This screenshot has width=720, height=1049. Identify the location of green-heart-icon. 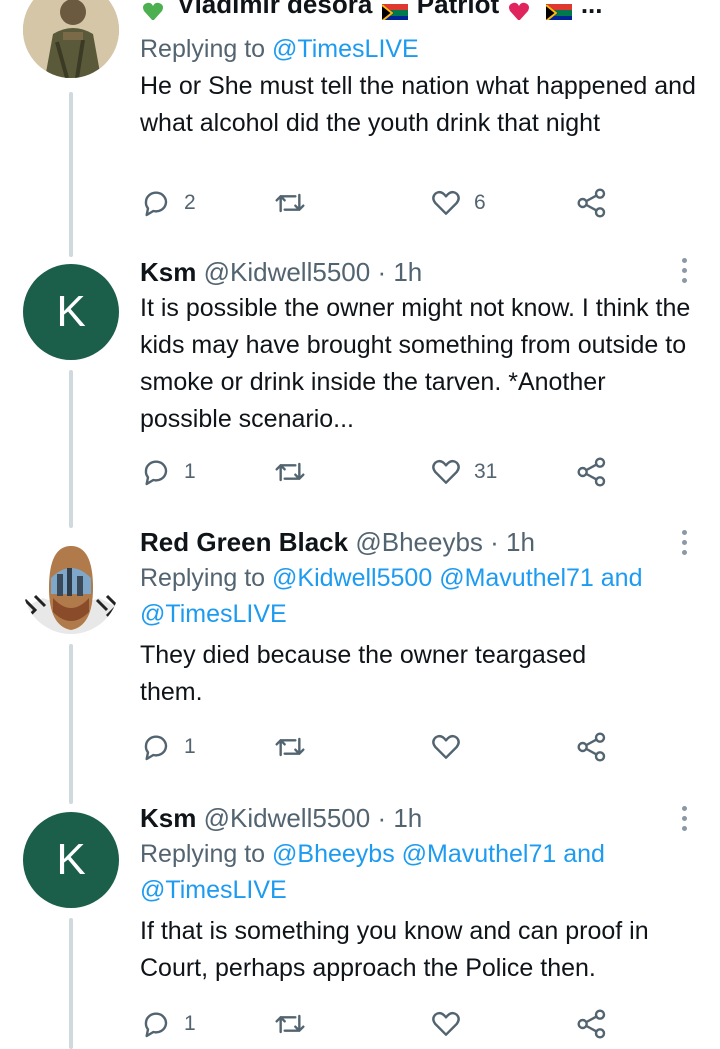
(155, 10).